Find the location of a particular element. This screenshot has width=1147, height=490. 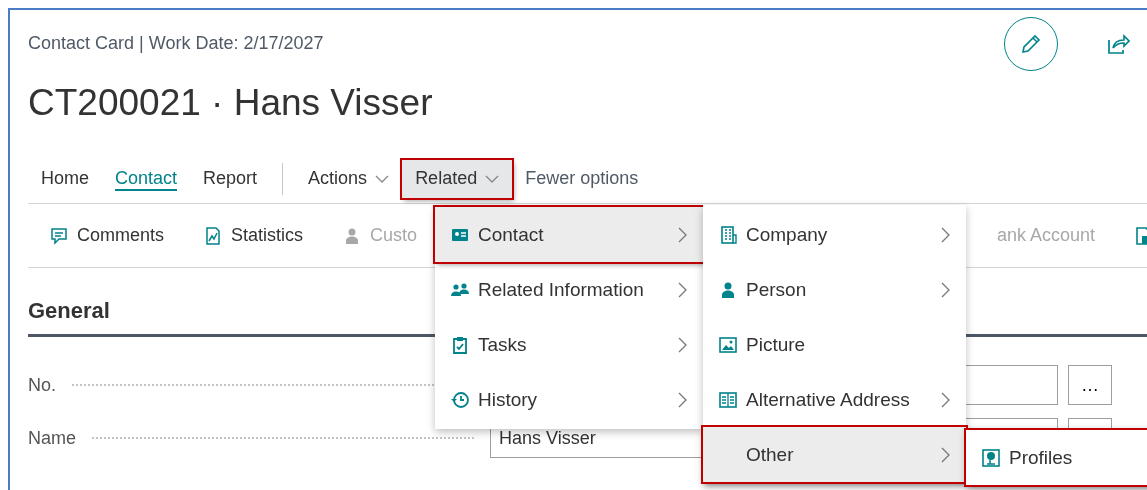

person-icon is located at coordinates (728, 289).